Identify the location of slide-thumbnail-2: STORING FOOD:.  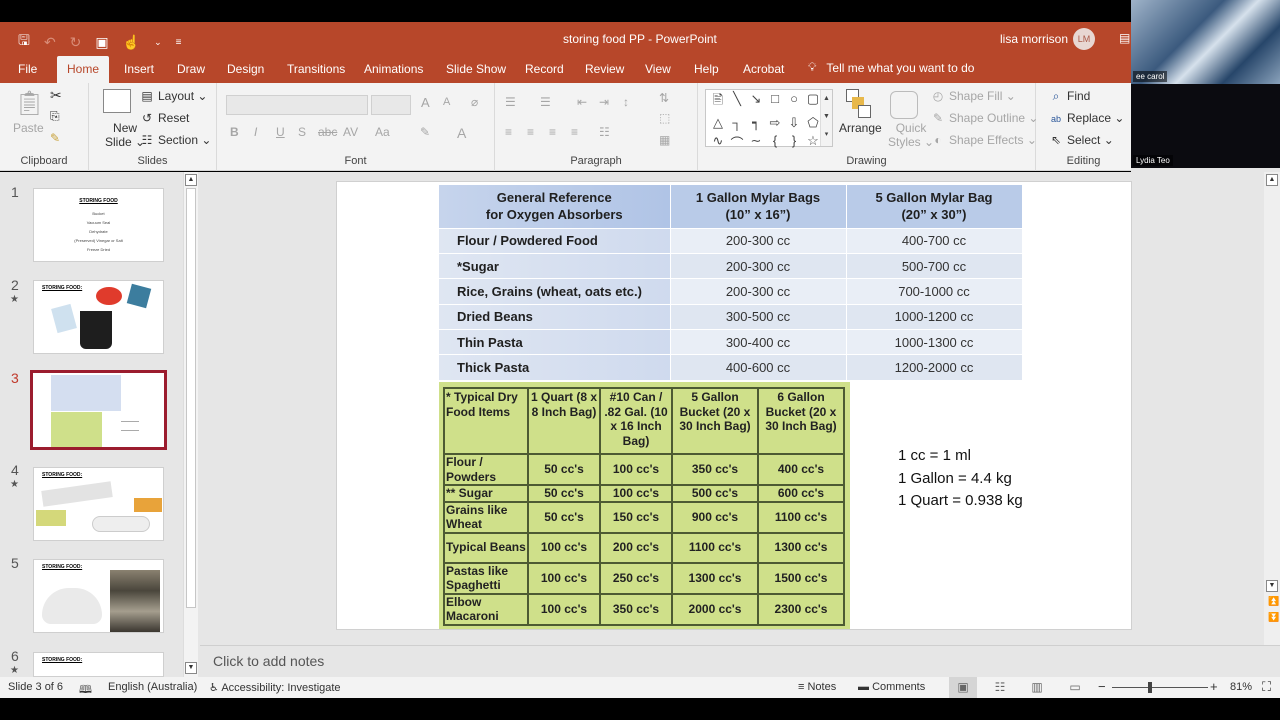
(98, 317).